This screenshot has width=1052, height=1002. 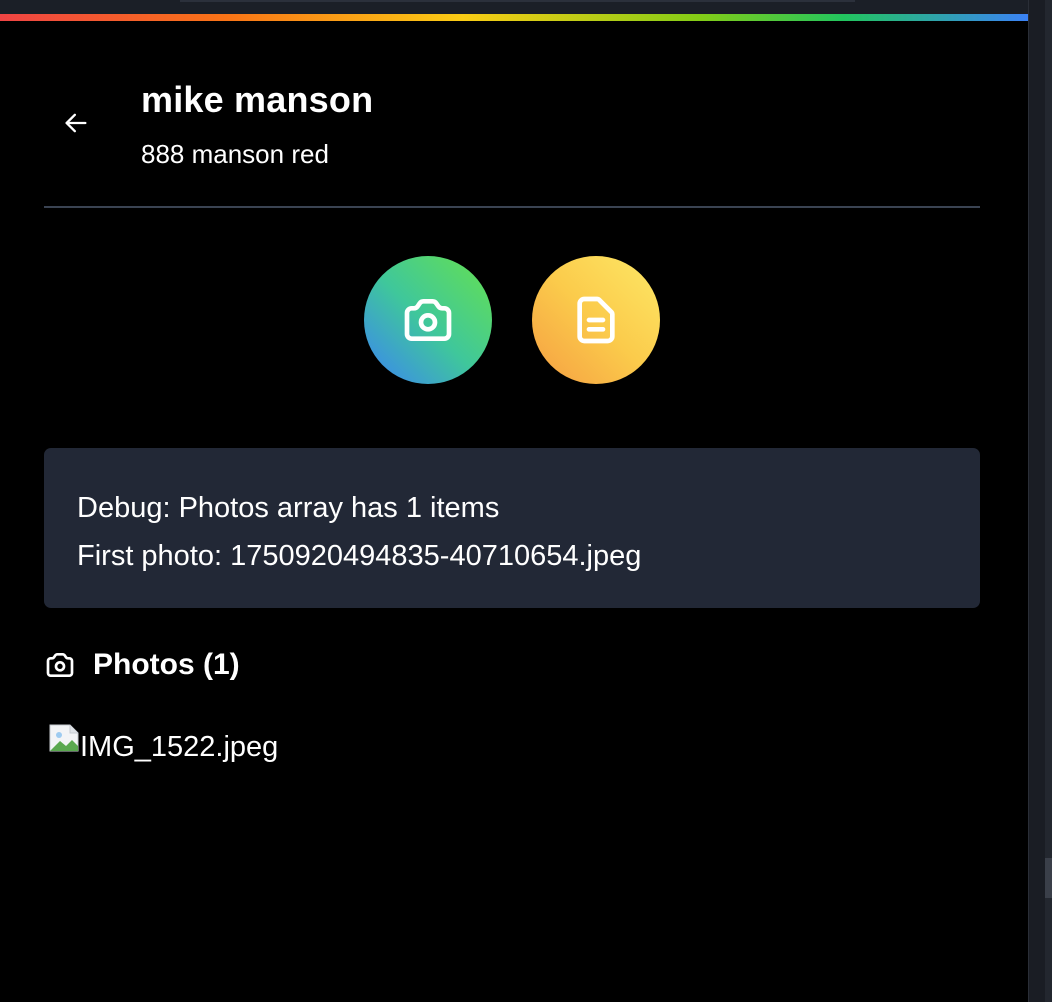 I want to click on top-bar-line, so click(x=517, y=1).